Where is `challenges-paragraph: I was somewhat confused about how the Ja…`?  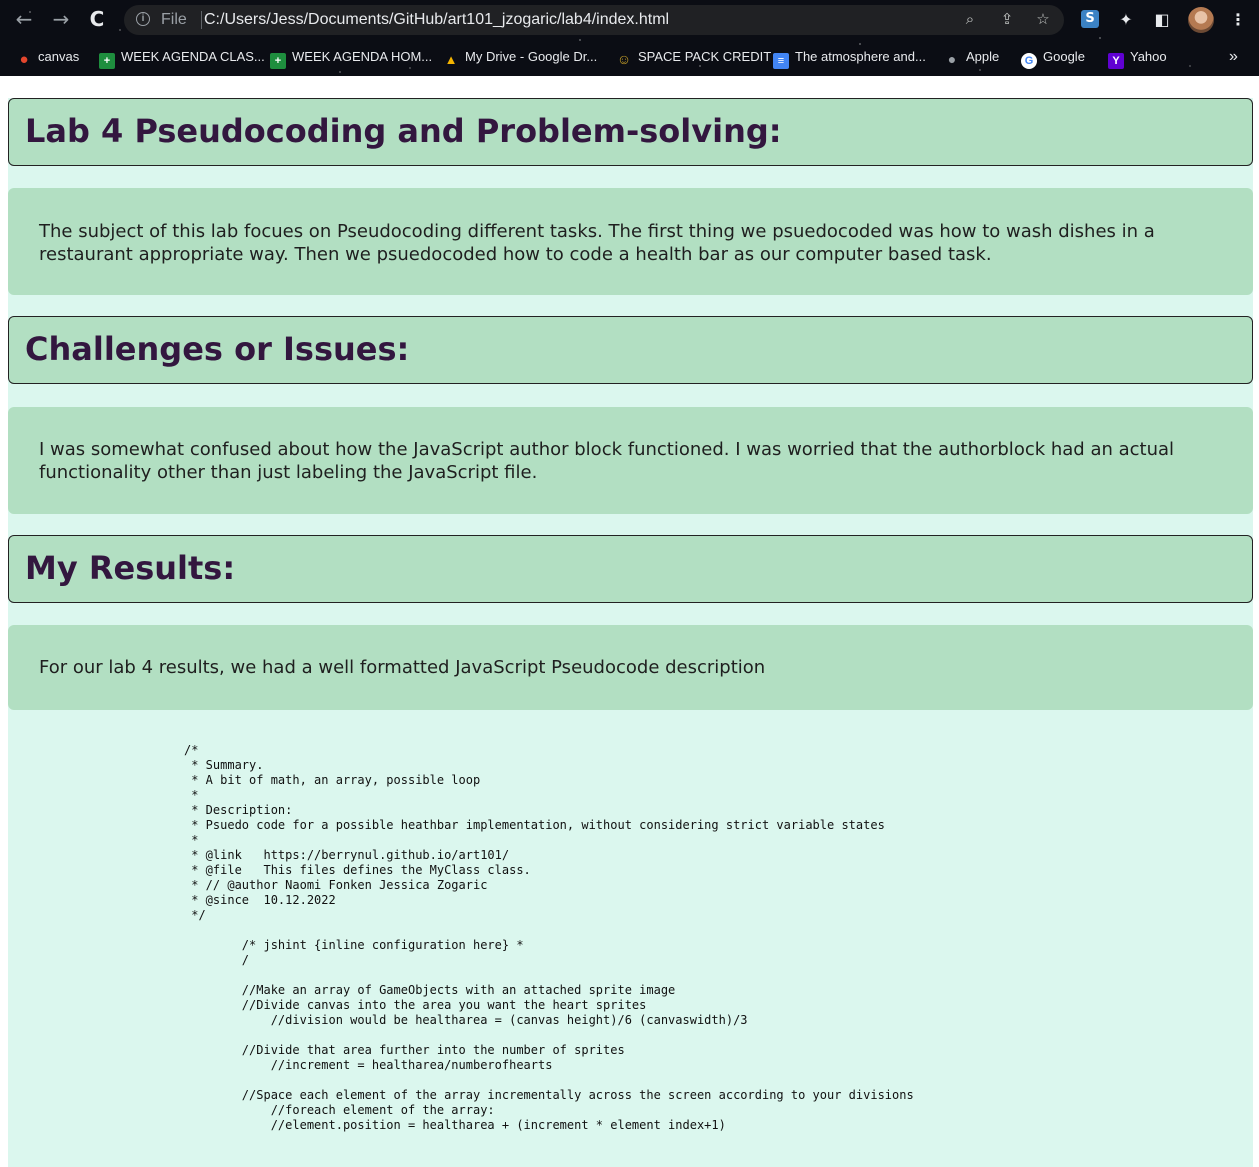 challenges-paragraph: I was somewhat confused about how the Ja… is located at coordinates (607, 461).